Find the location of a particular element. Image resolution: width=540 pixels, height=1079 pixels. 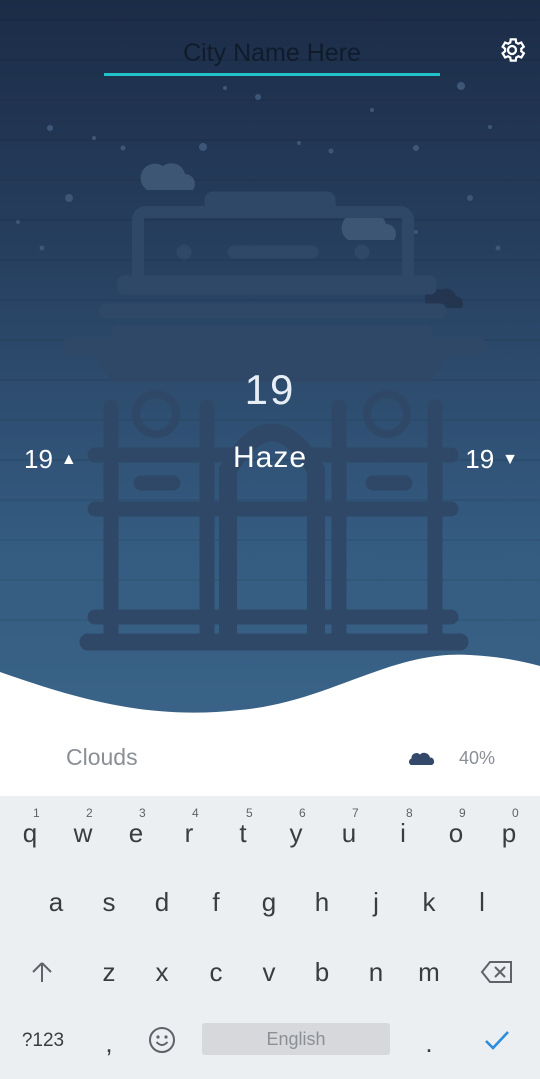

key-label: w is located at coordinates (83, 833).